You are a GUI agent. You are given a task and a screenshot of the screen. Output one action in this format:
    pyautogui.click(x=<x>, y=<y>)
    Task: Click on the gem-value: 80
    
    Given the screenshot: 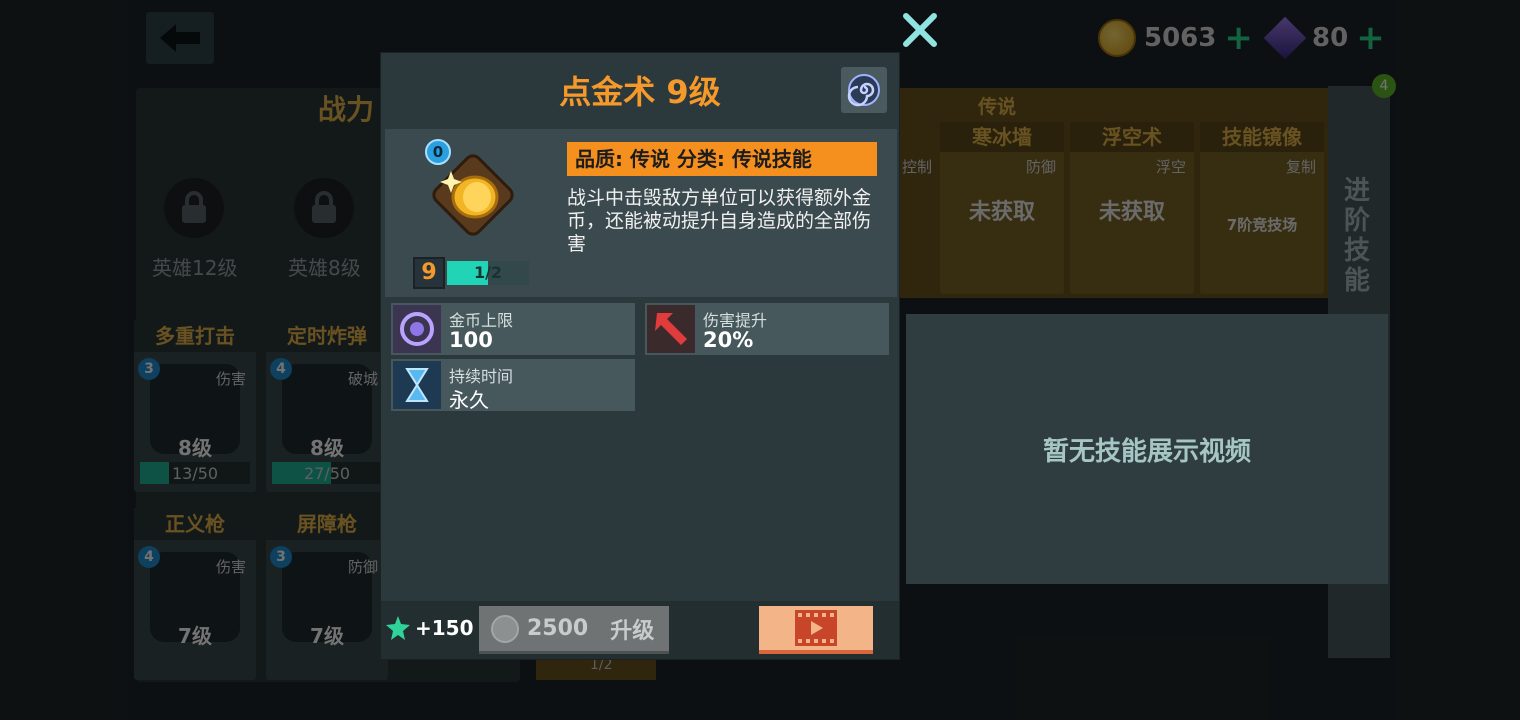 What is the action you would take?
    pyautogui.click(x=1330, y=38)
    